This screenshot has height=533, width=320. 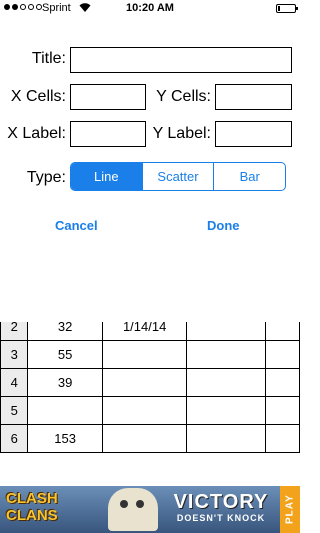 I want to click on cell: 39, so click(x=65, y=382).